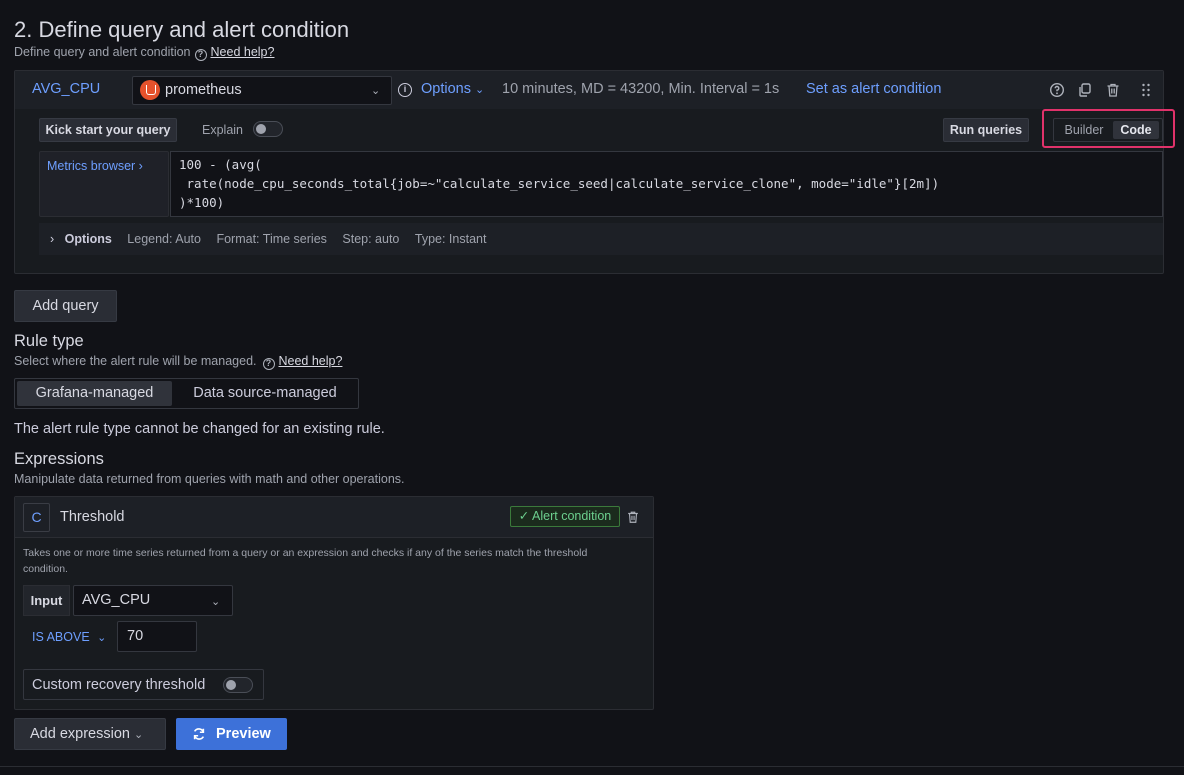 The width and height of the screenshot is (1184, 775). Describe the element at coordinates (222, 130) in the screenshot. I see `explain-label: Explain` at that location.